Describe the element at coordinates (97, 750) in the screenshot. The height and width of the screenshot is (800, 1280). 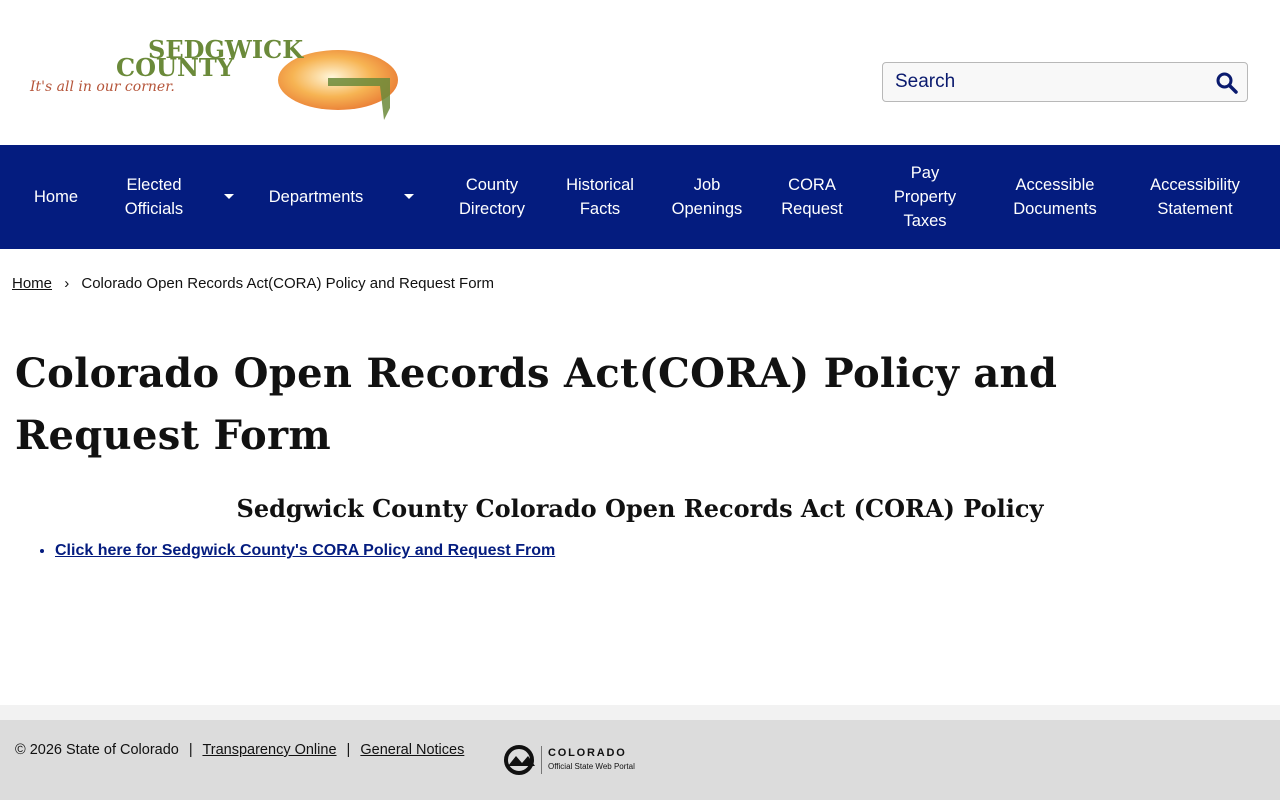
I see `copyright-text: © 2026 State of Colorado` at that location.